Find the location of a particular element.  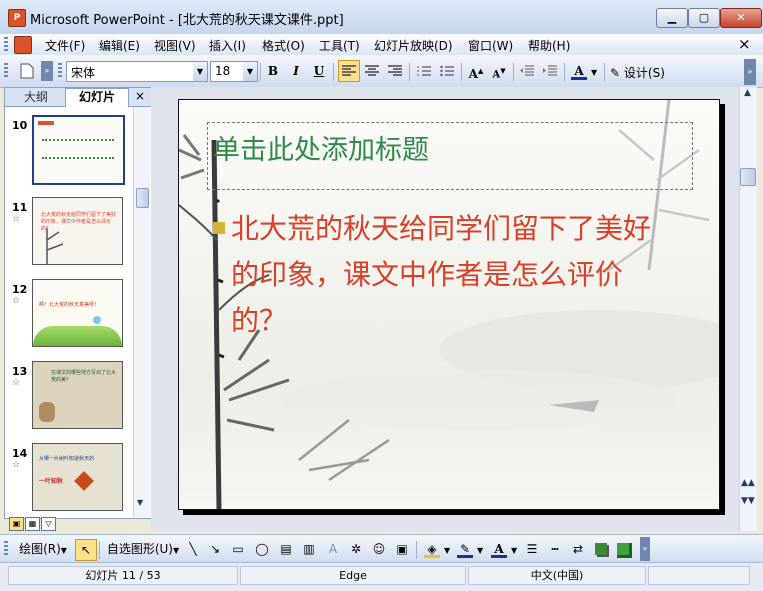

document-close-button: × is located at coordinates (744, 44).